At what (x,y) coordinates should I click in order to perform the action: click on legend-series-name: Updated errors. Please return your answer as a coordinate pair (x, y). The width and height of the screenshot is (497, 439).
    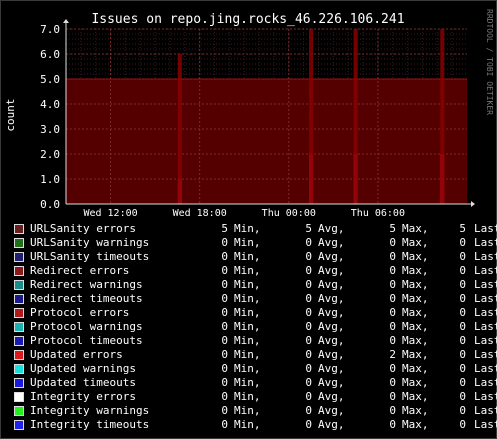
    Looking at the image, I should click on (76, 354).